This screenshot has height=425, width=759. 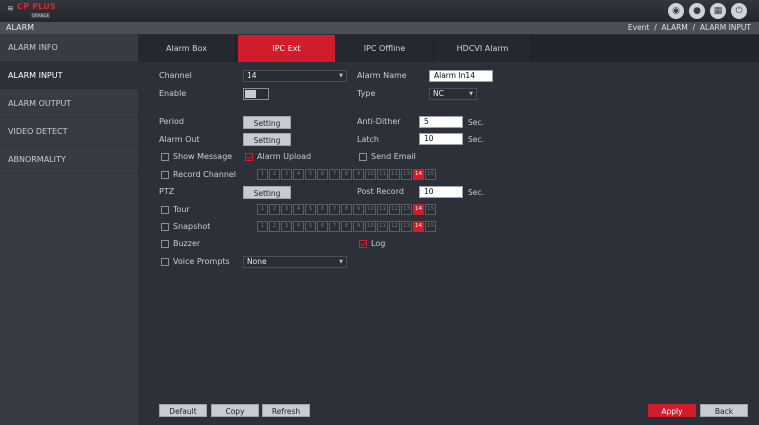 What do you see at coordinates (380, 191) in the screenshot?
I see `post-record-label: Post Record` at bounding box center [380, 191].